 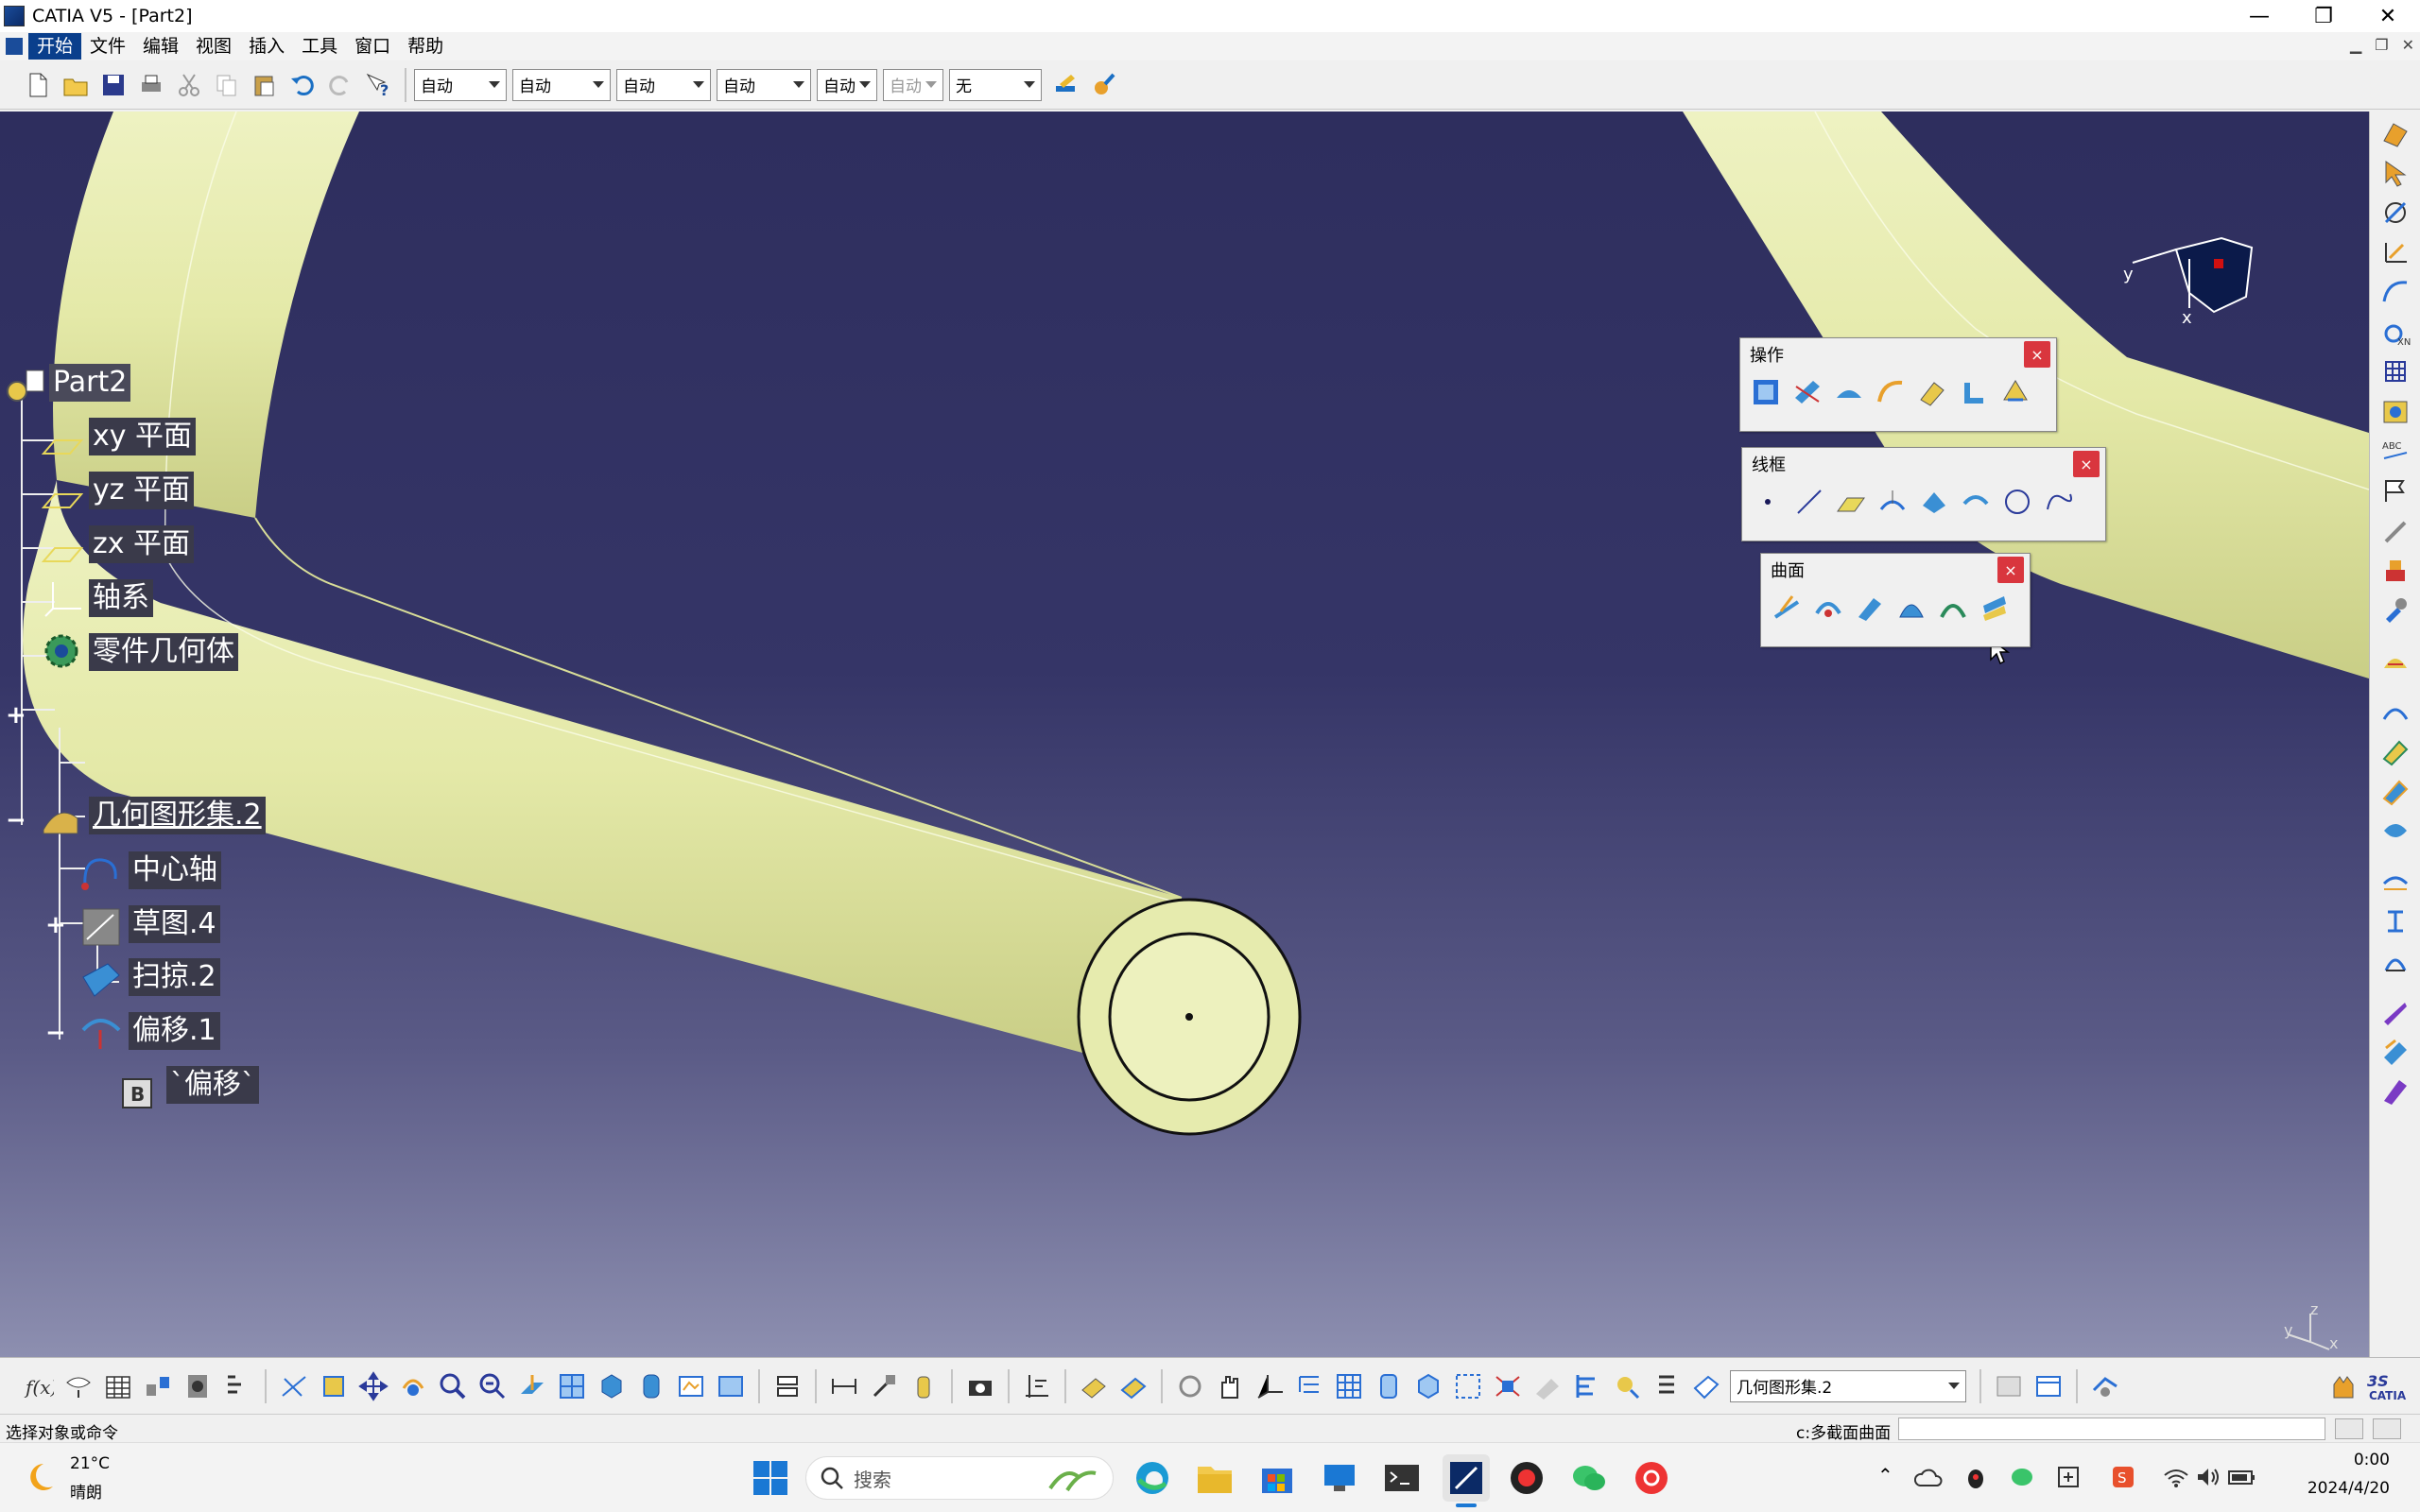 I want to click on lighting-icon, so click(x=1627, y=1386).